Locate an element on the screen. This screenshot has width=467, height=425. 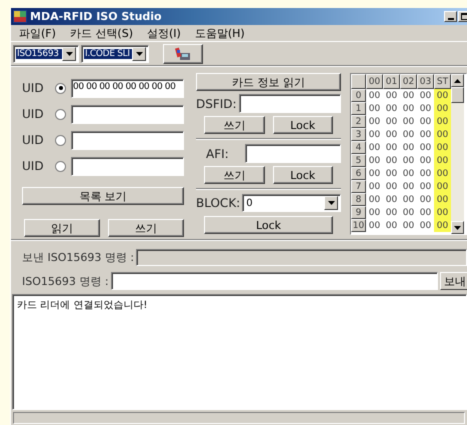
log-message: 카드 리더에 연결되었습니다! is located at coordinates (82, 305).